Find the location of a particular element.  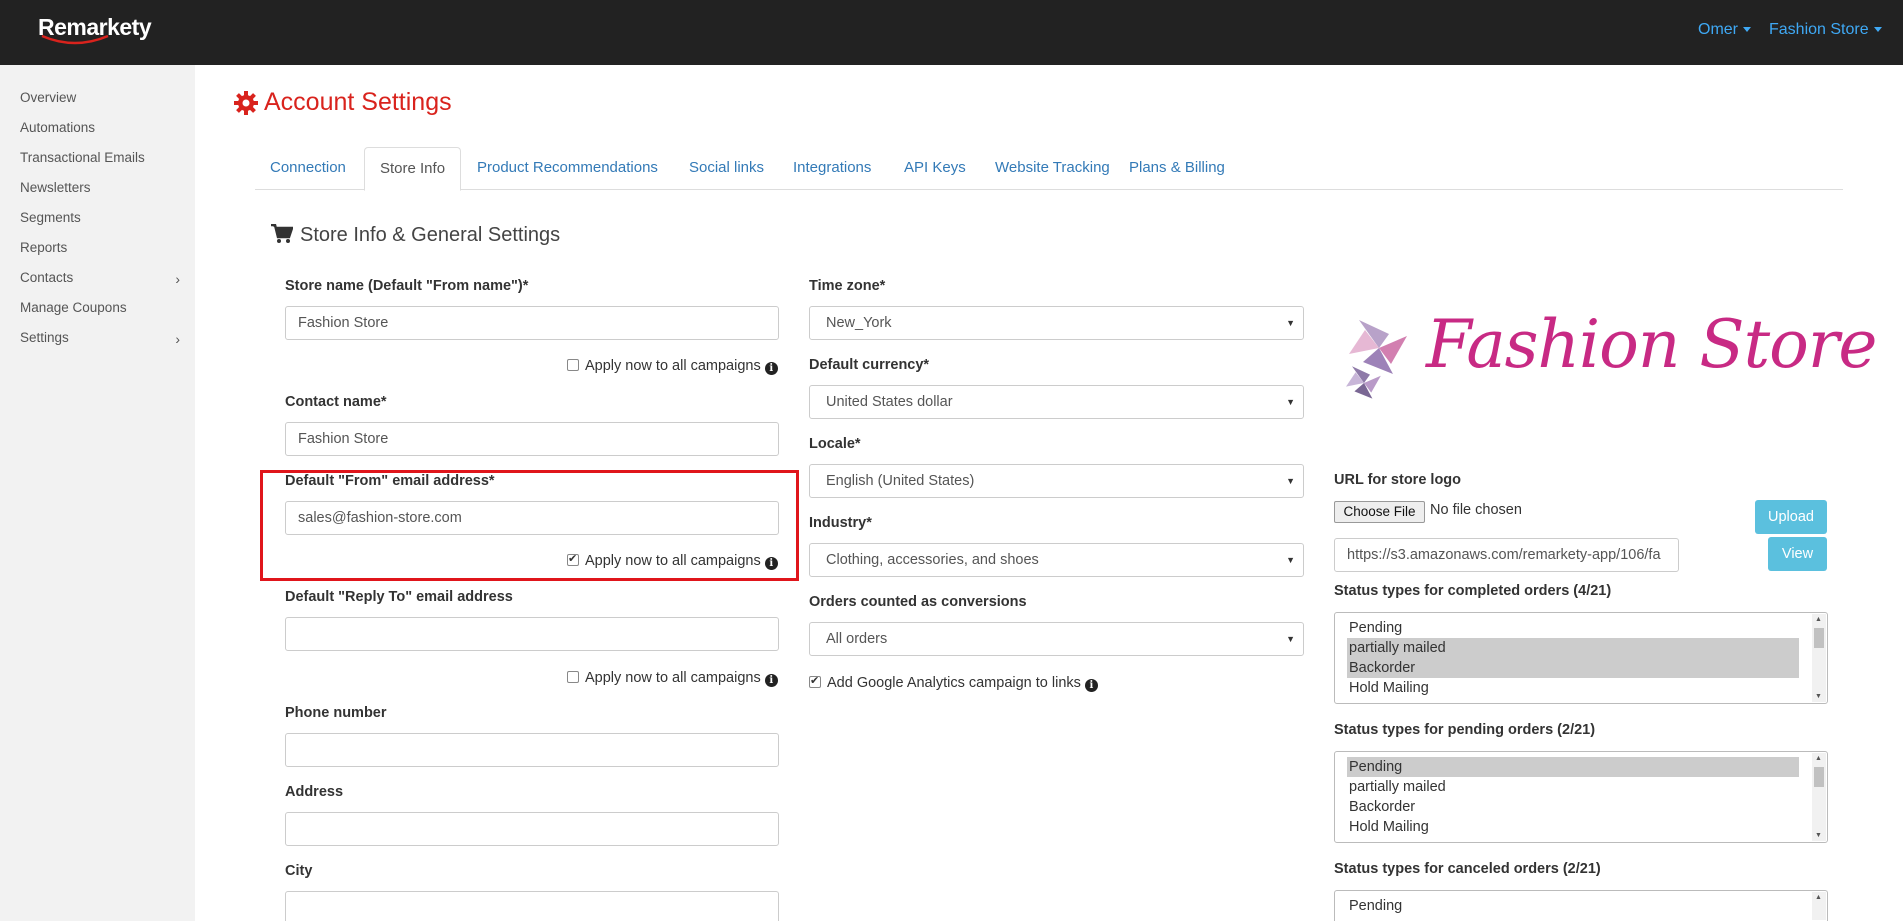

user-menu: Omer is located at coordinates (1724, 30).